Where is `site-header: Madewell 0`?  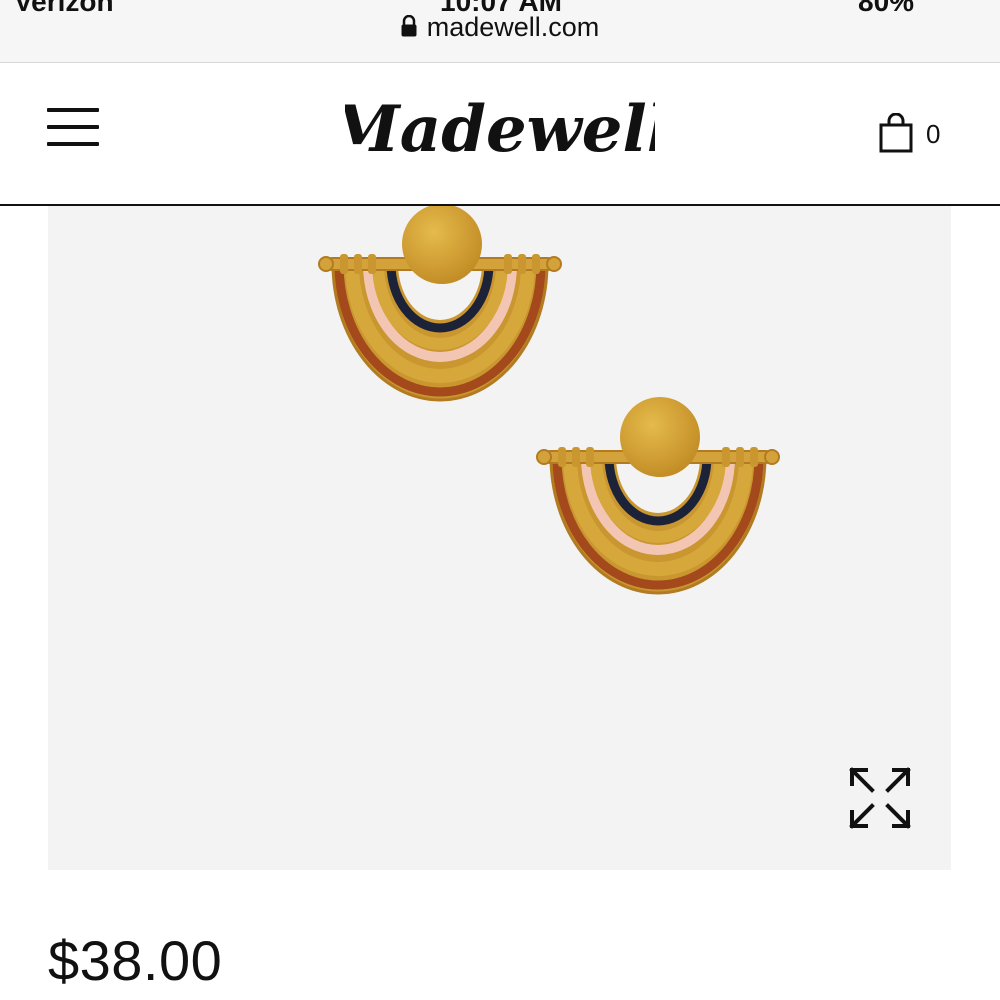 site-header: Madewell 0 is located at coordinates (500, 134).